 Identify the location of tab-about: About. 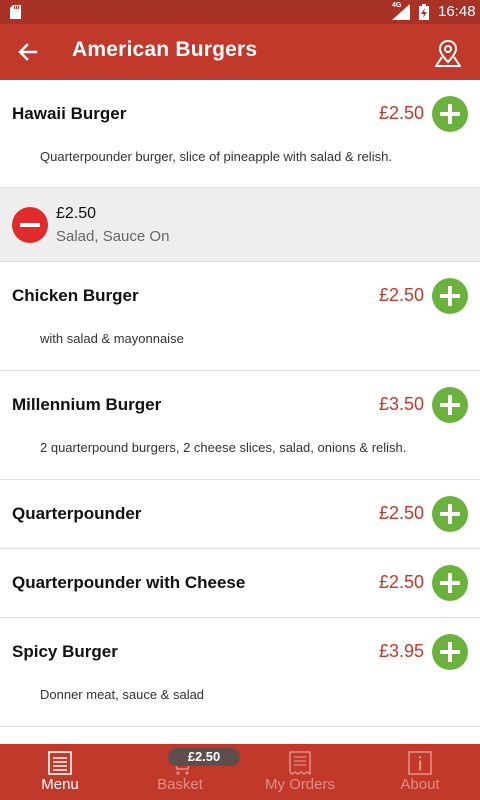
(420, 772).